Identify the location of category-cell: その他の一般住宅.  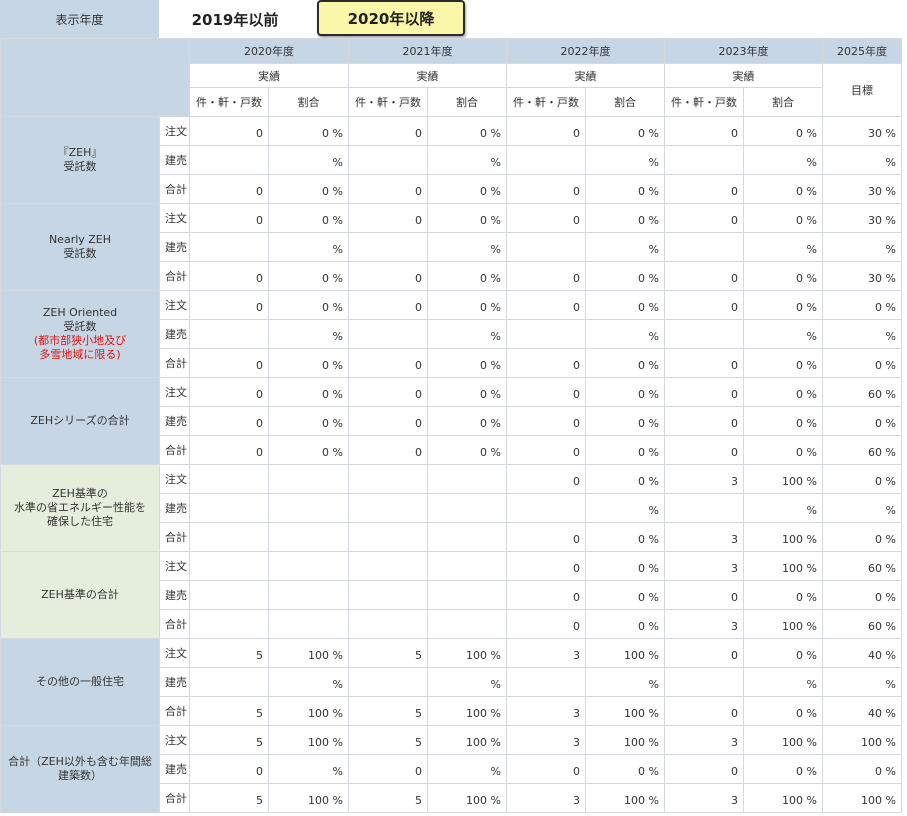
(80, 682).